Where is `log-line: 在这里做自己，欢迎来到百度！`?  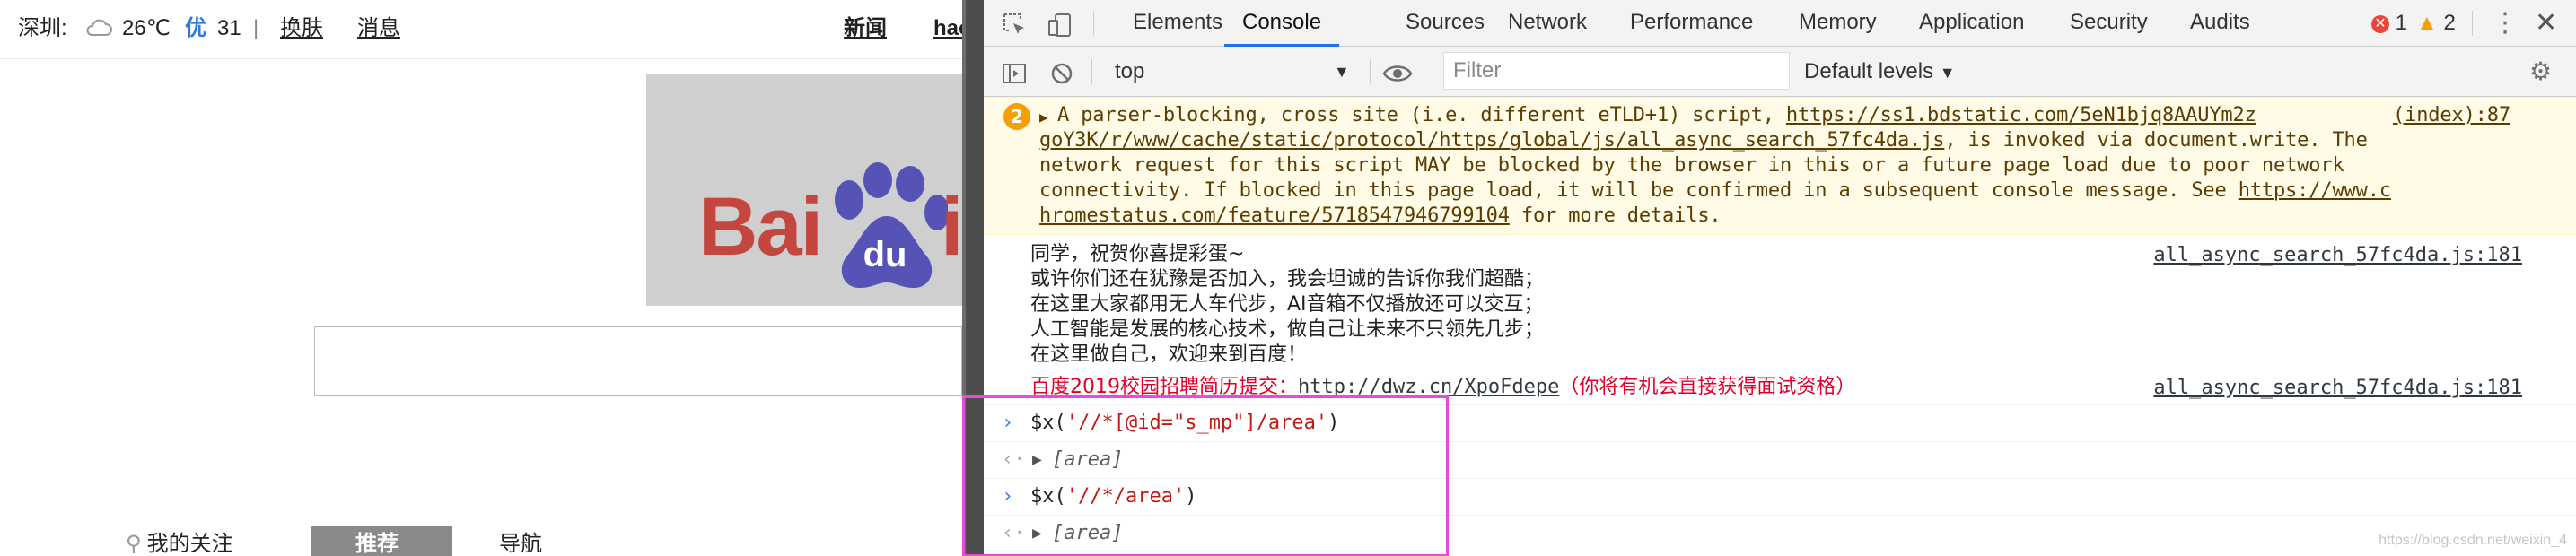
log-line: 在这里做自己，欢迎来到百度！ is located at coordinates (1169, 354).